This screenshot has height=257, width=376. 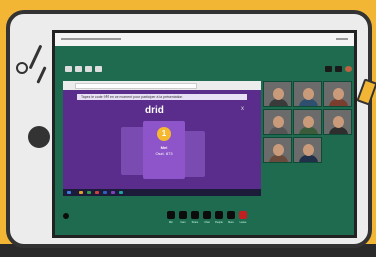 What do you see at coordinates (68, 69) in the screenshot?
I see `grid-icon` at bounding box center [68, 69].